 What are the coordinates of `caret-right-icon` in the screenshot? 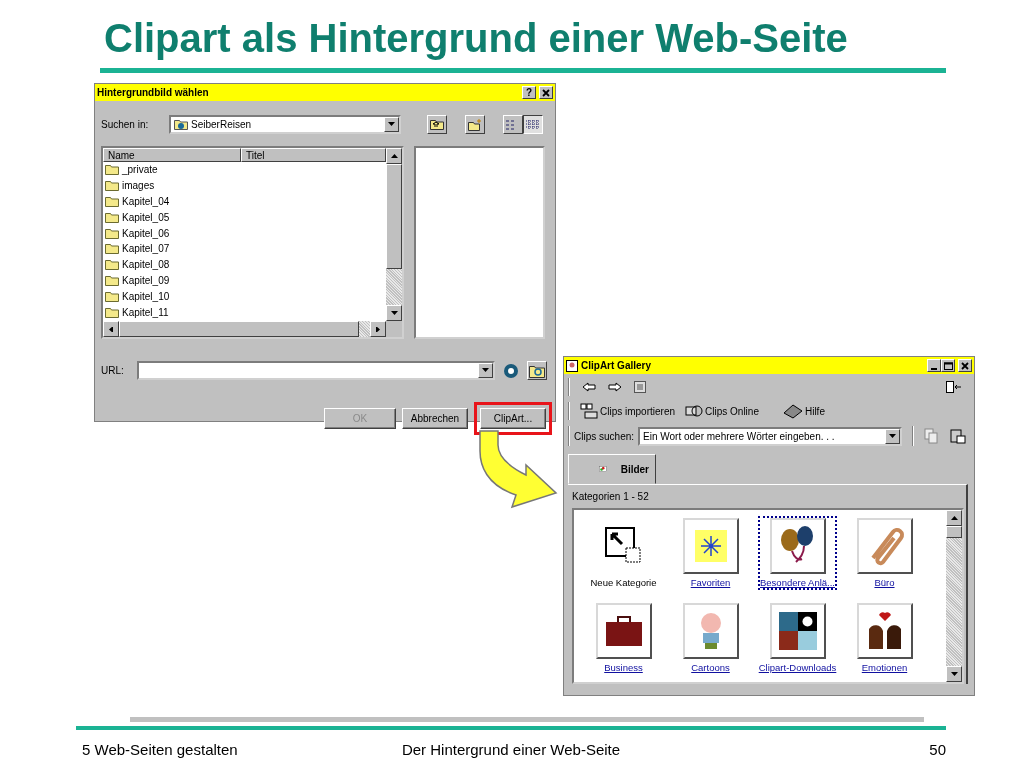 It's located at (378, 329).